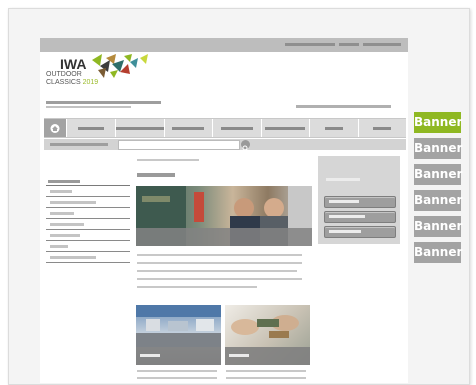 This screenshot has width=476, height=385. I want to click on search-icon, so click(245, 148).